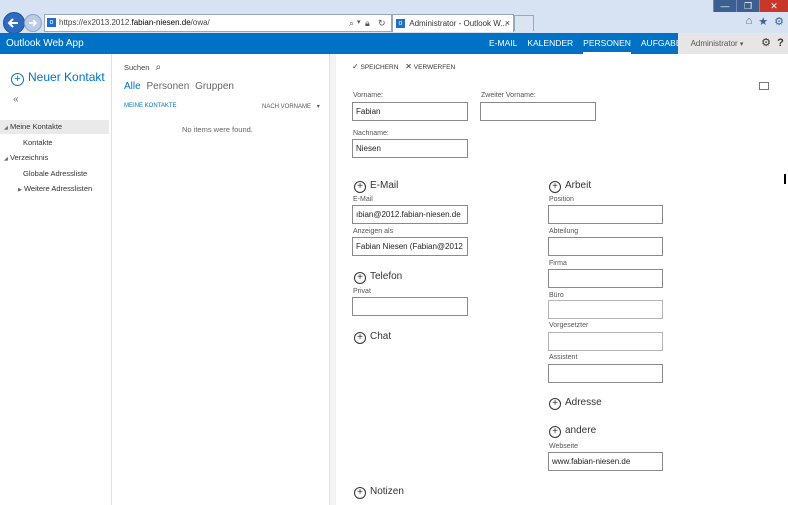 Image resolution: width=788 pixels, height=505 pixels. What do you see at coordinates (453, 23) in the screenshot?
I see `browser-tab-active: o Administrator - Outlook W... ×` at bounding box center [453, 23].